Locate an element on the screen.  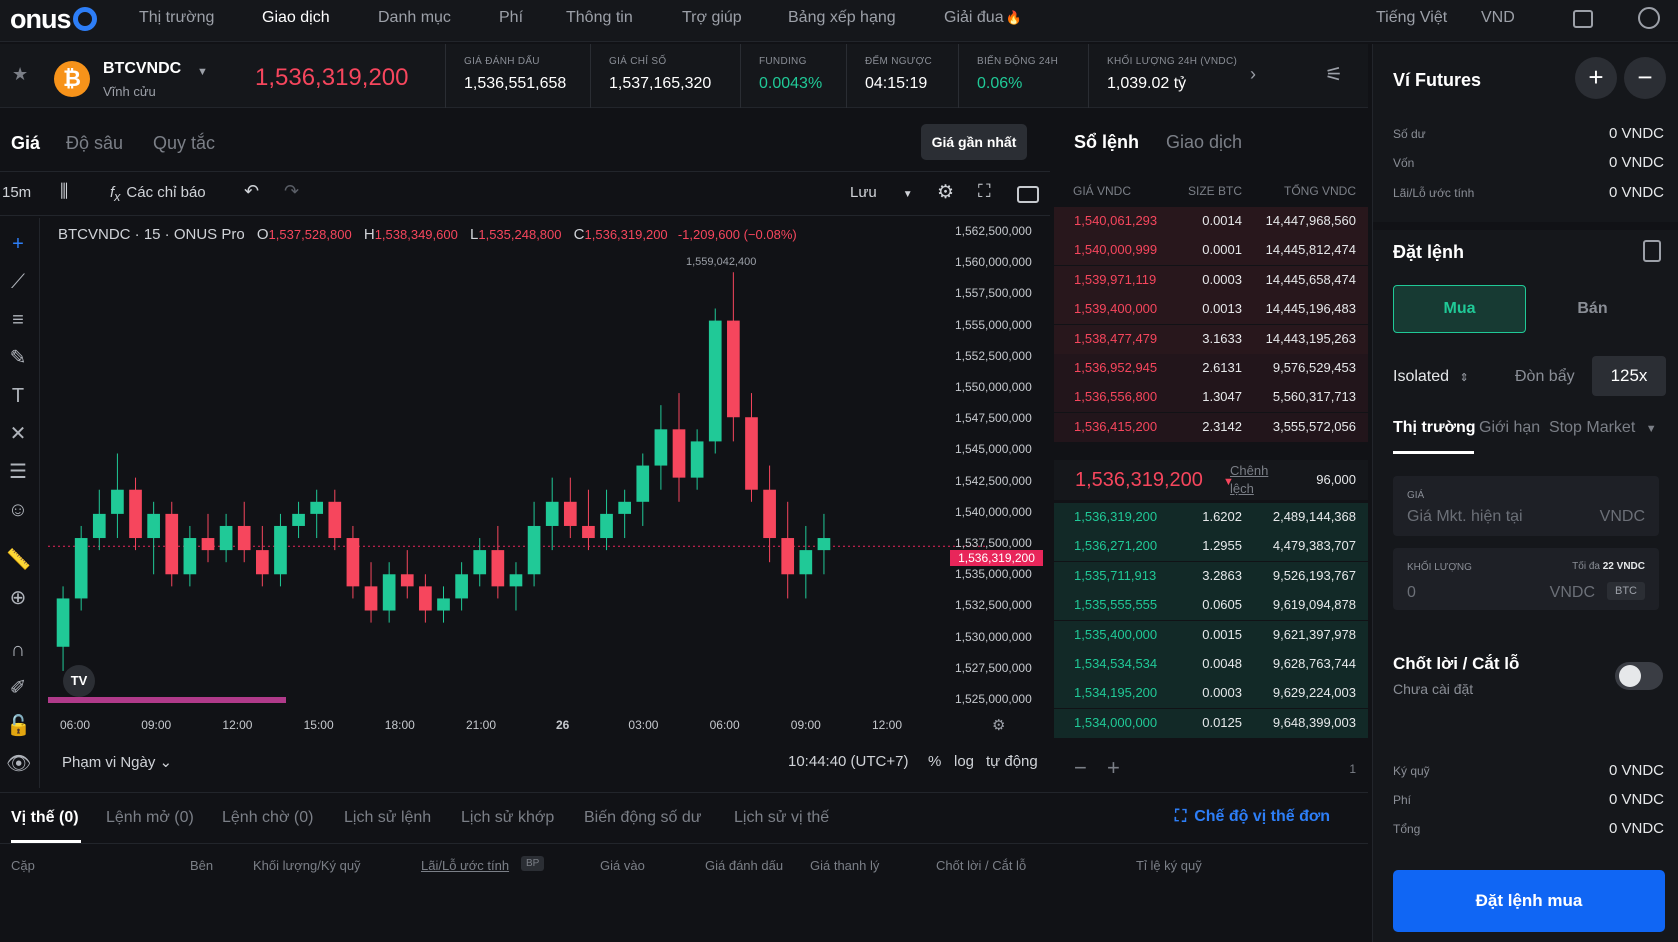
bid-row: 1,534,000,000 0.0125 9,648,399,003 is located at coordinates (1211, 723).